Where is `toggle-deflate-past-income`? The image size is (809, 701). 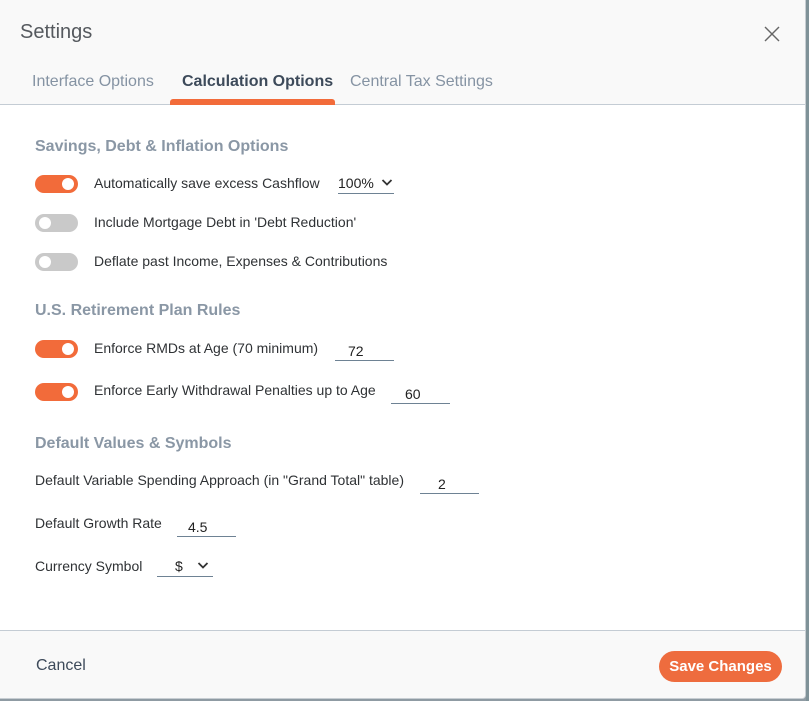
toggle-deflate-past-income is located at coordinates (56, 262).